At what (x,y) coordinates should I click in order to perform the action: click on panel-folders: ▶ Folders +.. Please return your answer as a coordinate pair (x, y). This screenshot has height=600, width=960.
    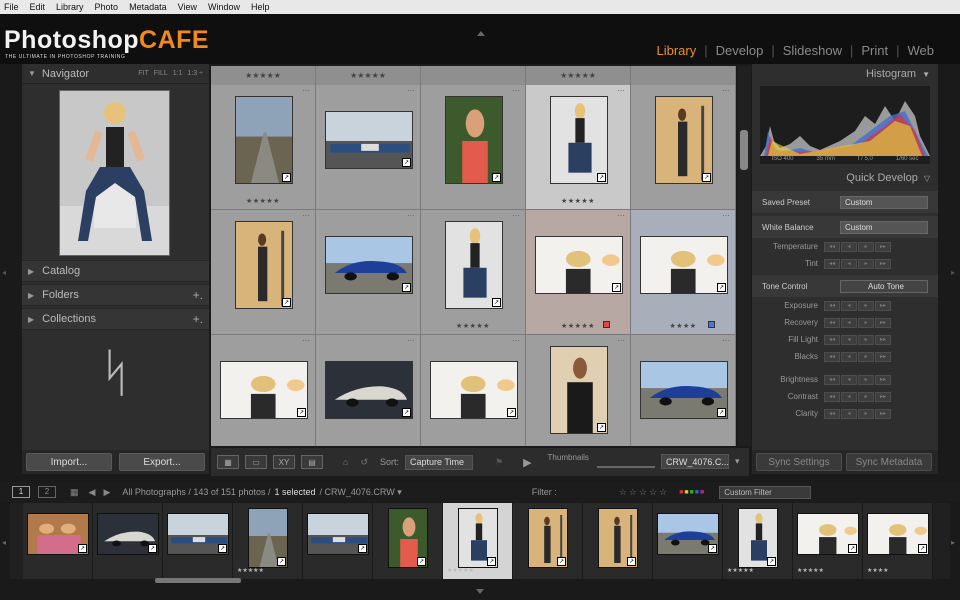
    Looking at the image, I should click on (115, 295).